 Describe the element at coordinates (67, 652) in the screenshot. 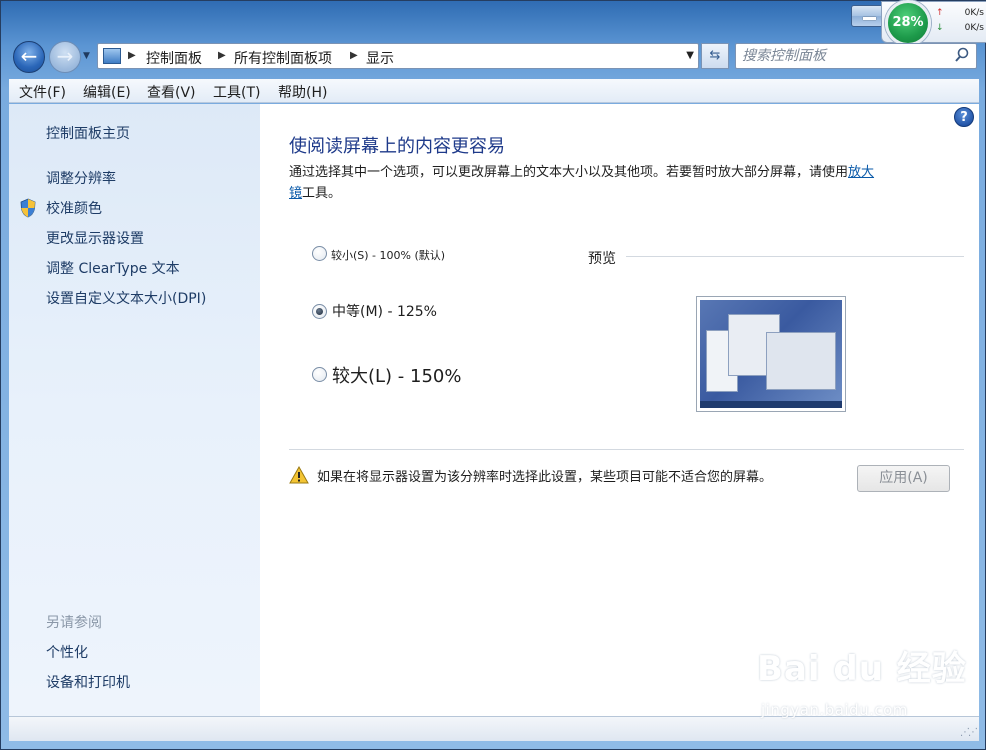

I see `sidebar-link-personalize: 个性化` at that location.